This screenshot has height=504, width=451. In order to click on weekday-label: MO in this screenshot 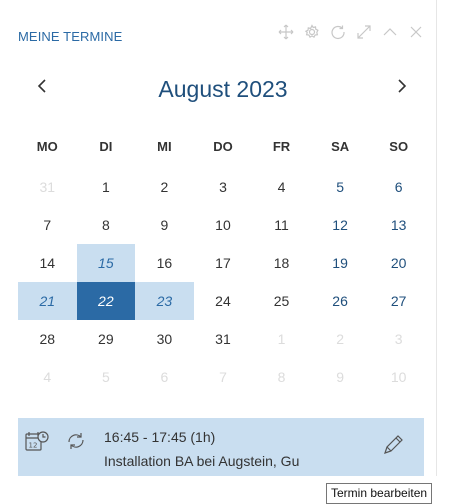, I will do `click(47, 146)`.